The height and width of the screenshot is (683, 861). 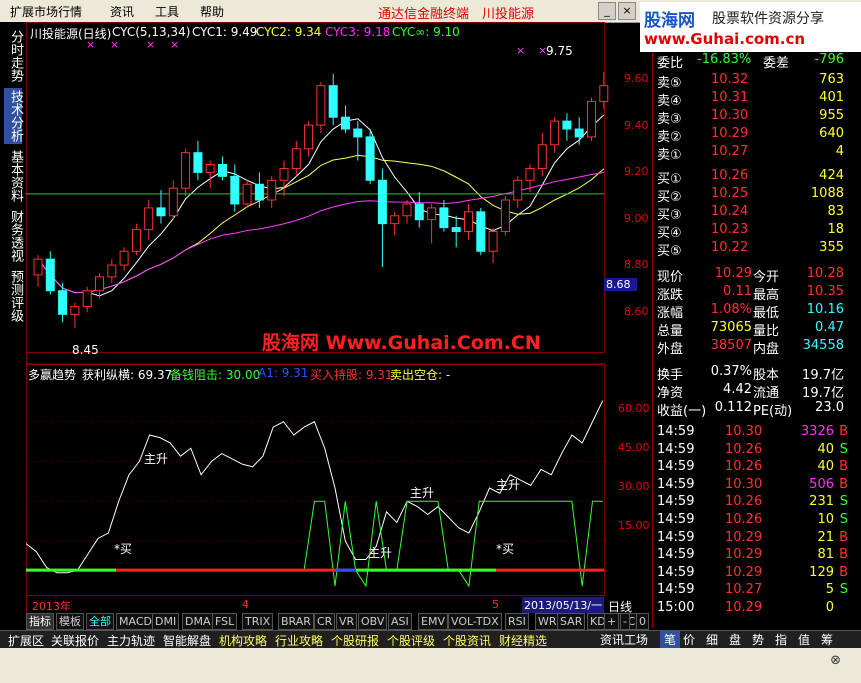 I want to click on bottom-tab: 智能解盘, so click(x=187, y=640).